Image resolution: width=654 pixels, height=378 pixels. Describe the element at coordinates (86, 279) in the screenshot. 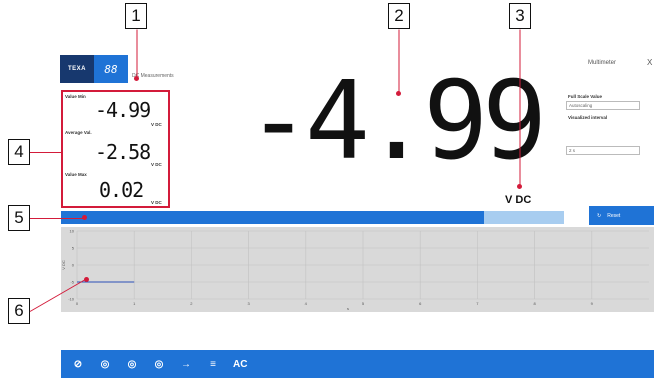

I see `callout-6-dot` at that location.